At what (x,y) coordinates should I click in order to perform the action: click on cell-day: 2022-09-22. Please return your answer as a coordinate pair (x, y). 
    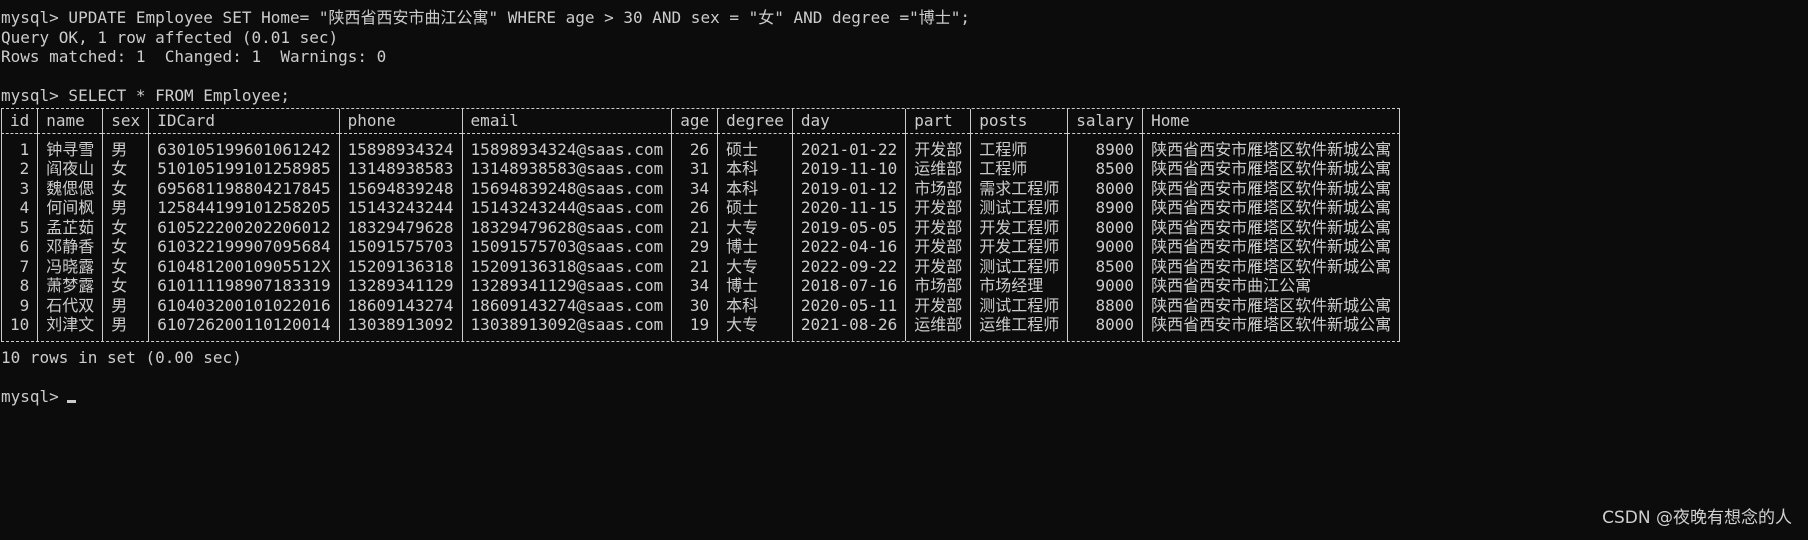
    Looking at the image, I should click on (848, 266).